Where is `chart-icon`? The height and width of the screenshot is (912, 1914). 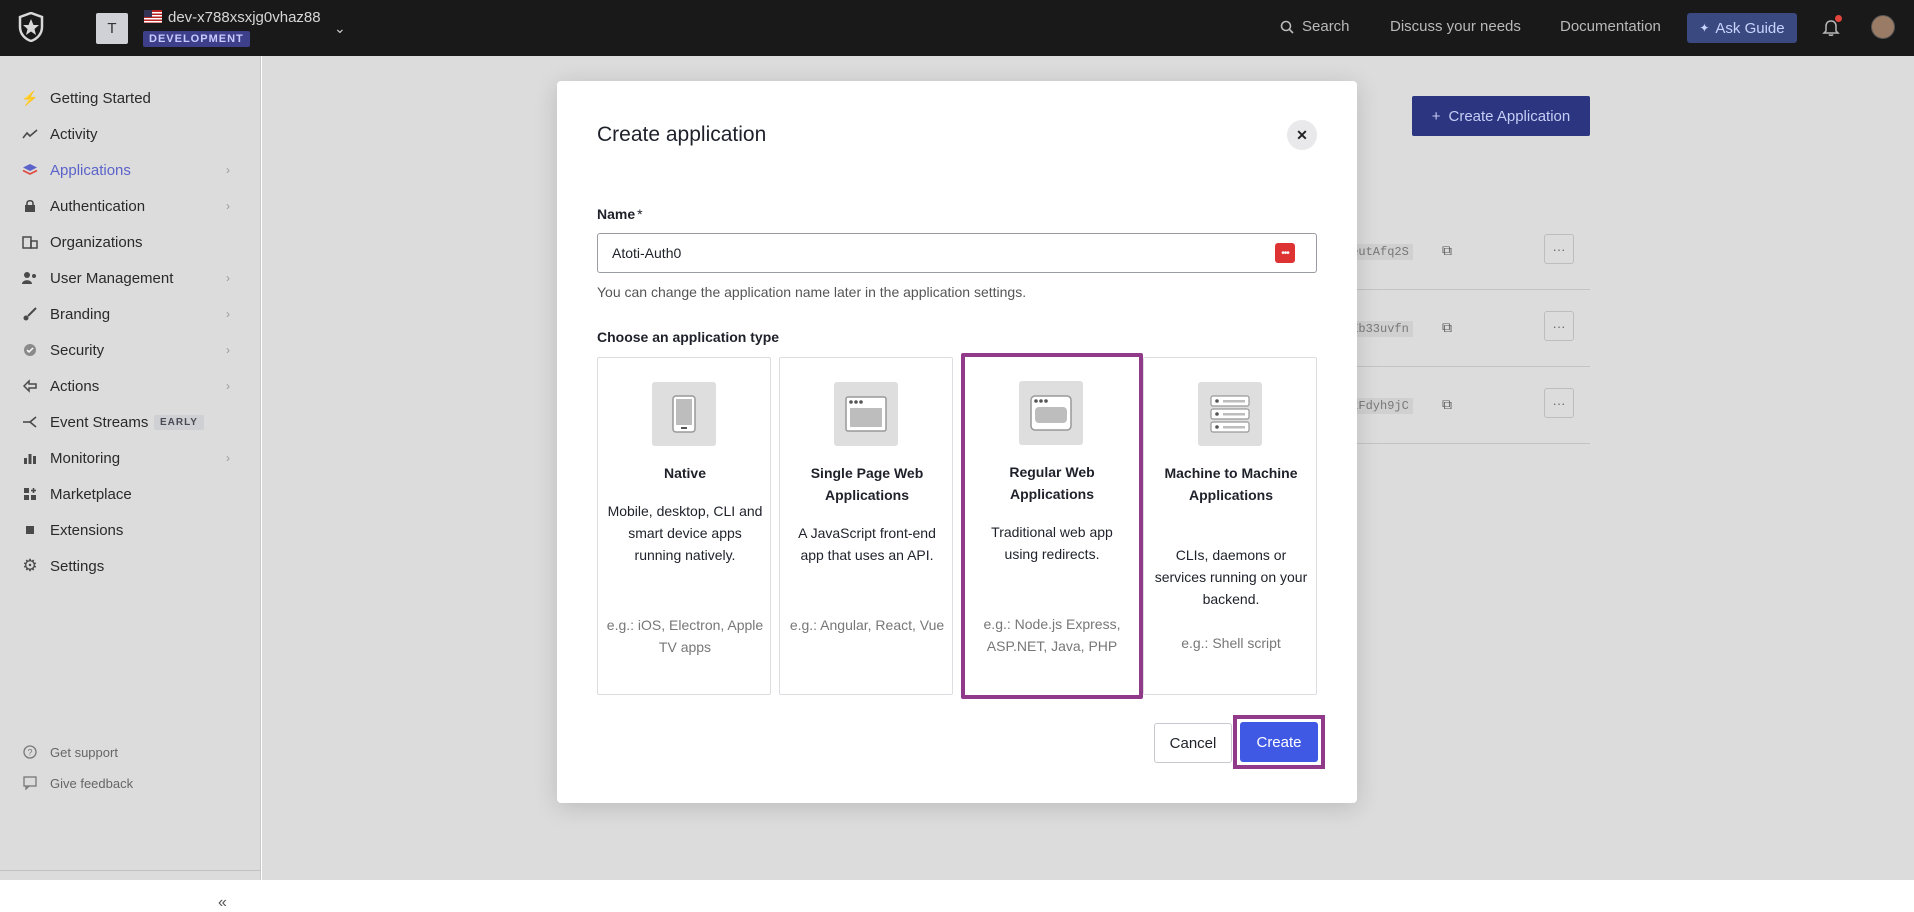
chart-icon is located at coordinates (30, 458).